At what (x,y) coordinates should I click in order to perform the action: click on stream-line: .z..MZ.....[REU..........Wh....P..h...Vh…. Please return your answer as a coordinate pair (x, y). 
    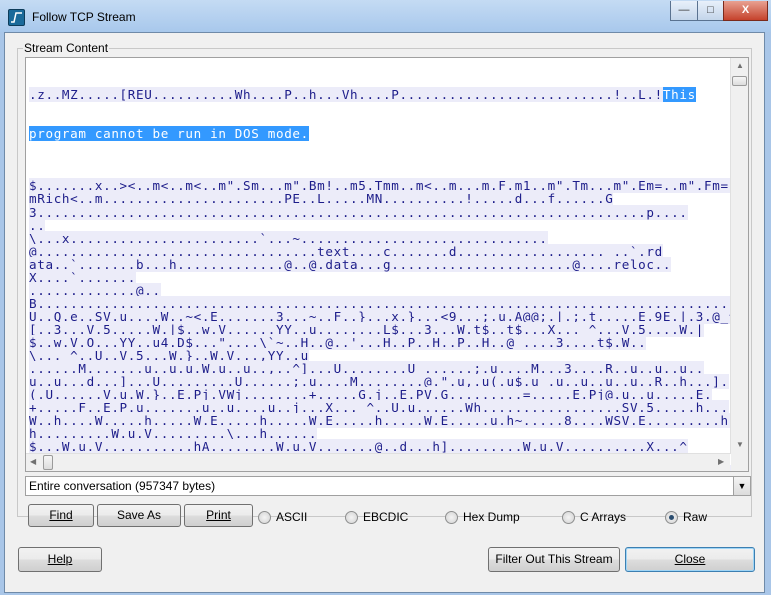
    Looking at the image, I should click on (388, 95).